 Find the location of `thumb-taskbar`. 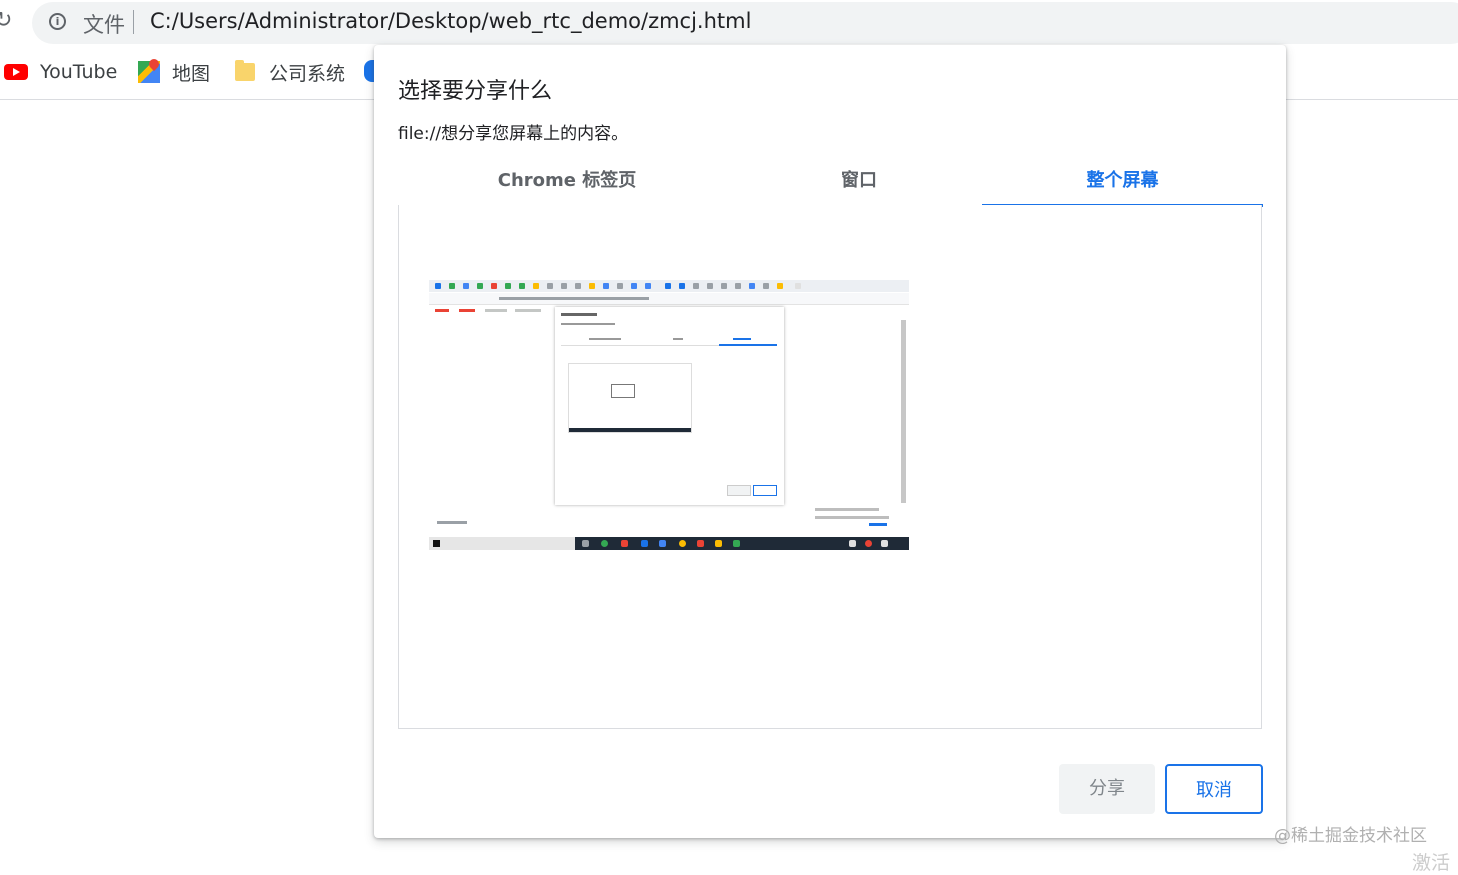

thumb-taskbar is located at coordinates (669, 543).